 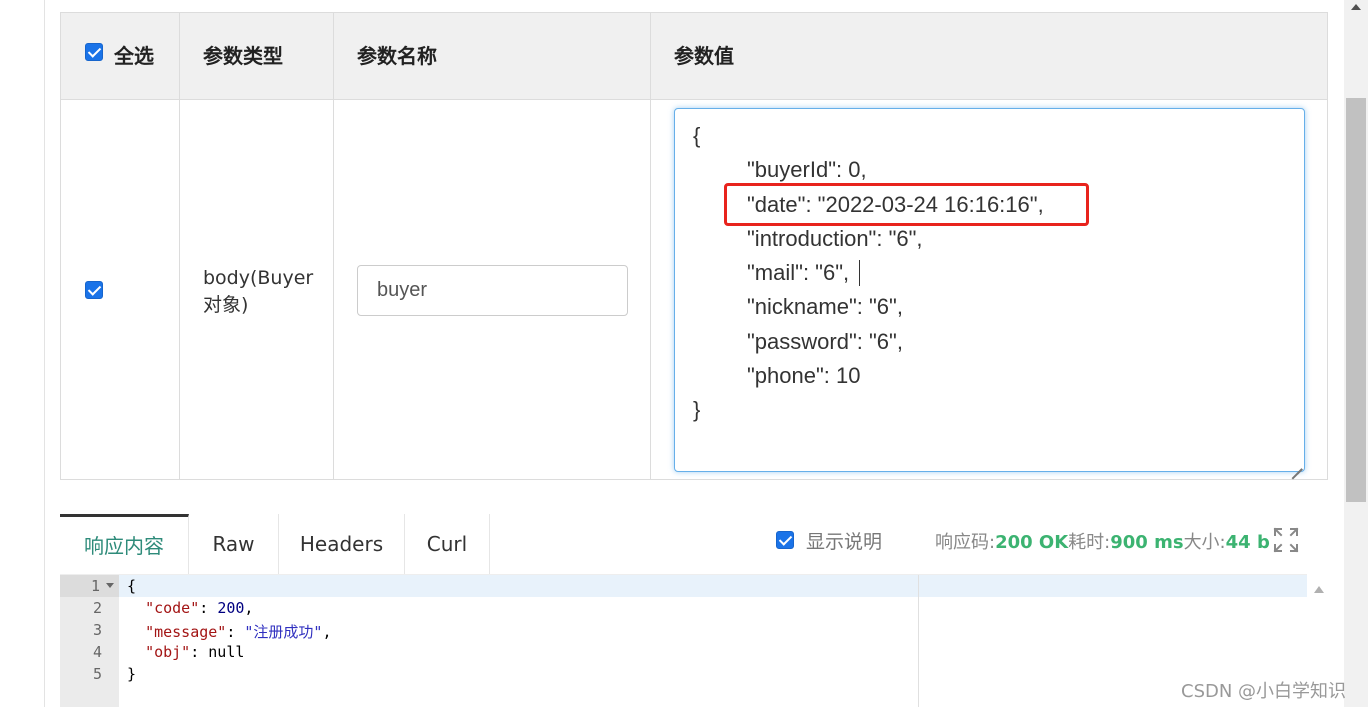 I want to click on json-string: "注册成功", so click(x=283, y=632).